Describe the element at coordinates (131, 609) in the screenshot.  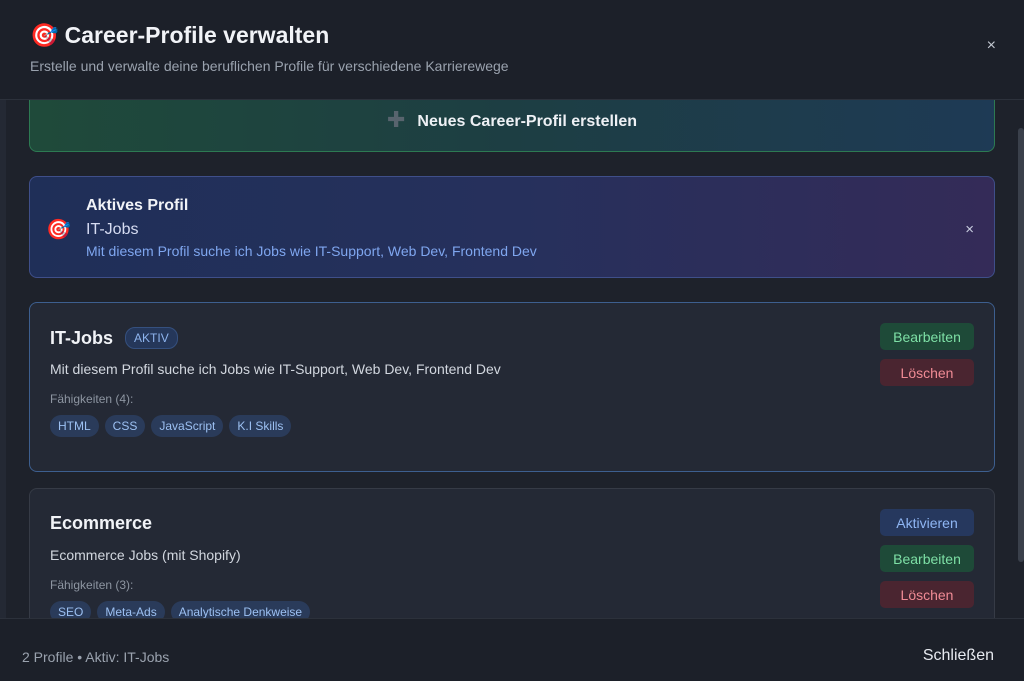
I see `skill-tag: Meta-Ads` at that location.